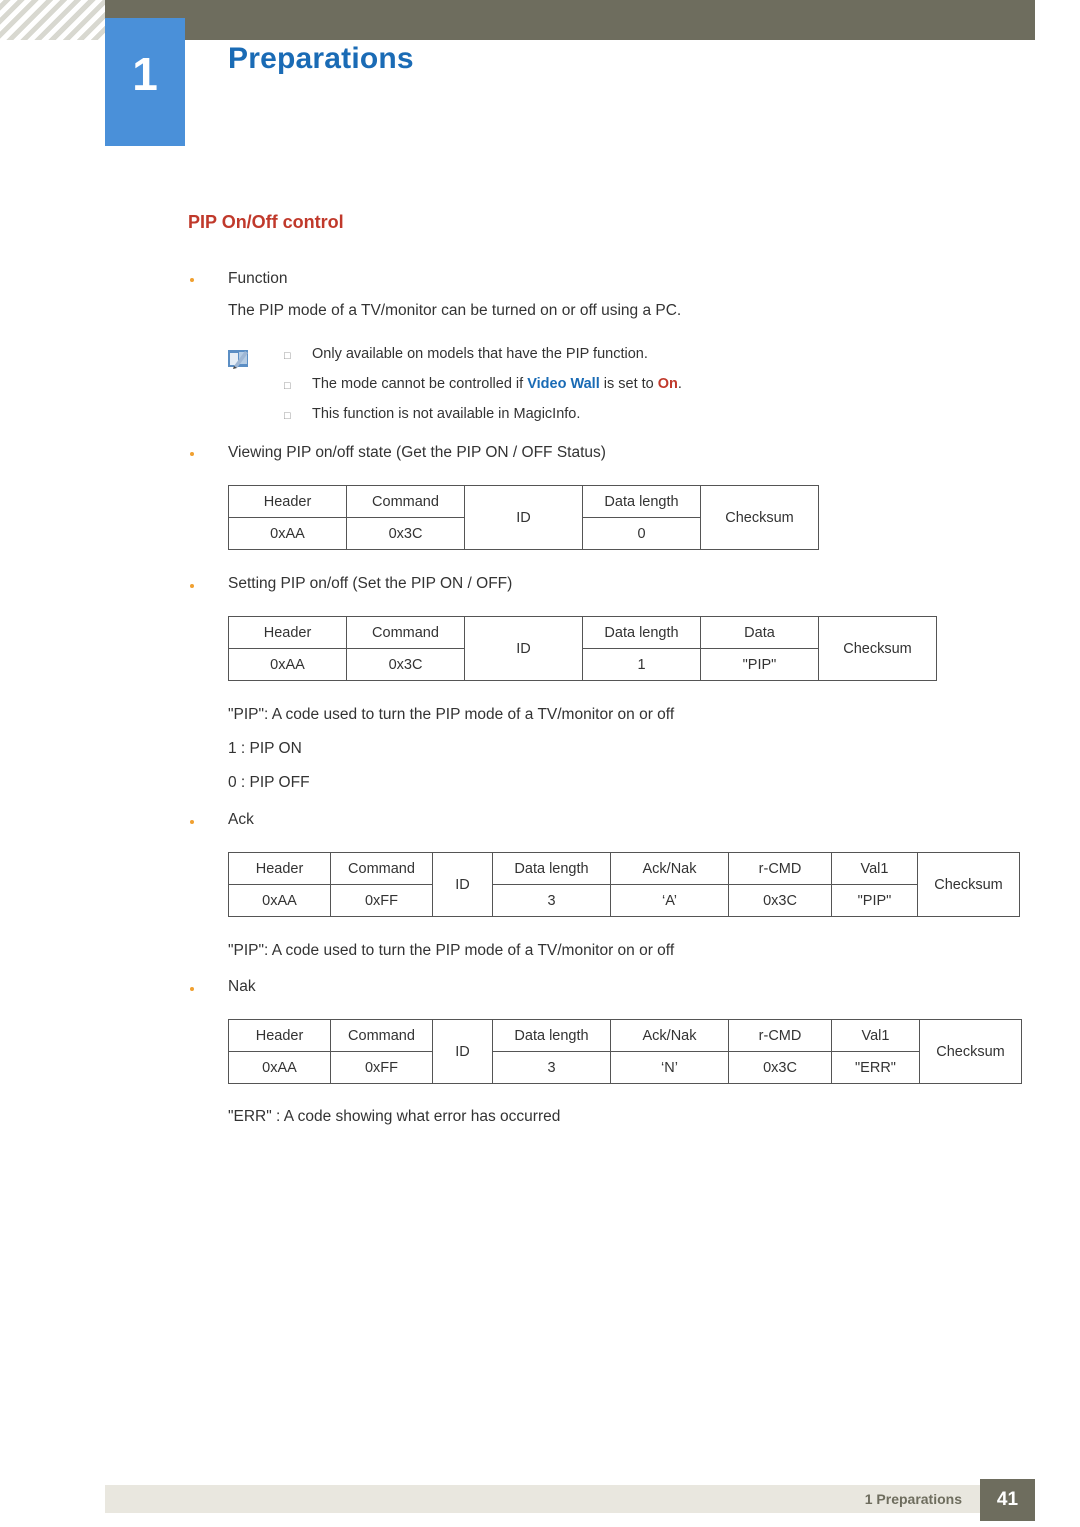 The height and width of the screenshot is (1527, 1080). Describe the element at coordinates (592, 20) in the screenshot. I see `header-bar` at that location.